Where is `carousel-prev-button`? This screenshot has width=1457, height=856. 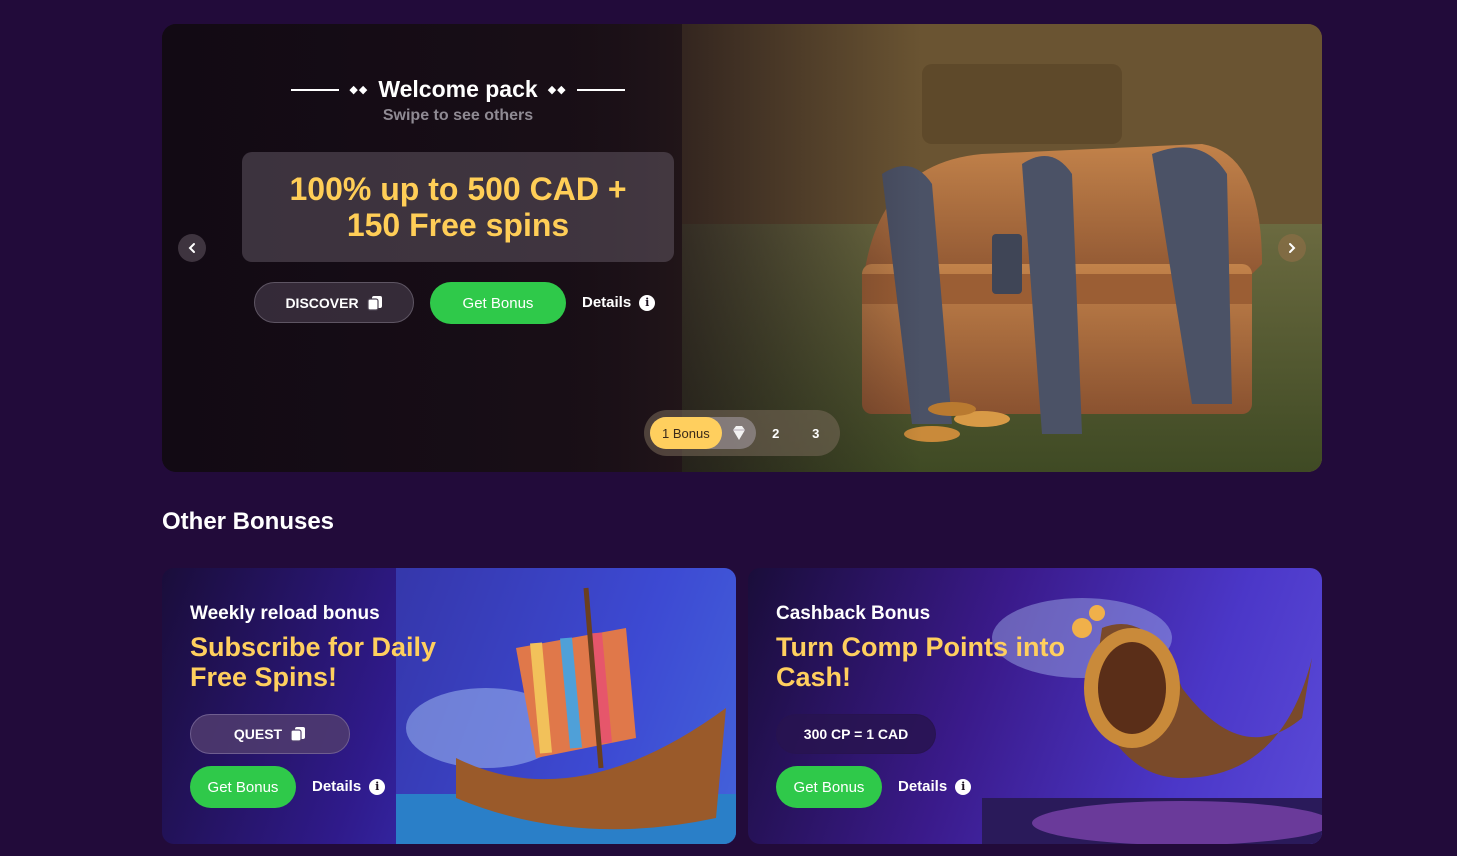 carousel-prev-button is located at coordinates (192, 248).